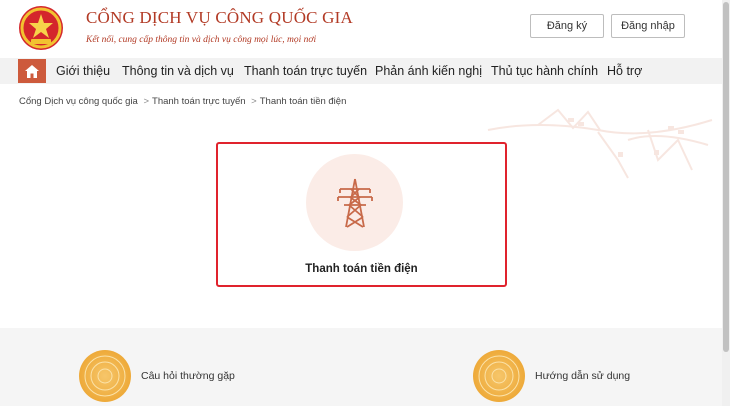 This screenshot has width=730, height=406. I want to click on national-emblem-icon, so click(41, 28).